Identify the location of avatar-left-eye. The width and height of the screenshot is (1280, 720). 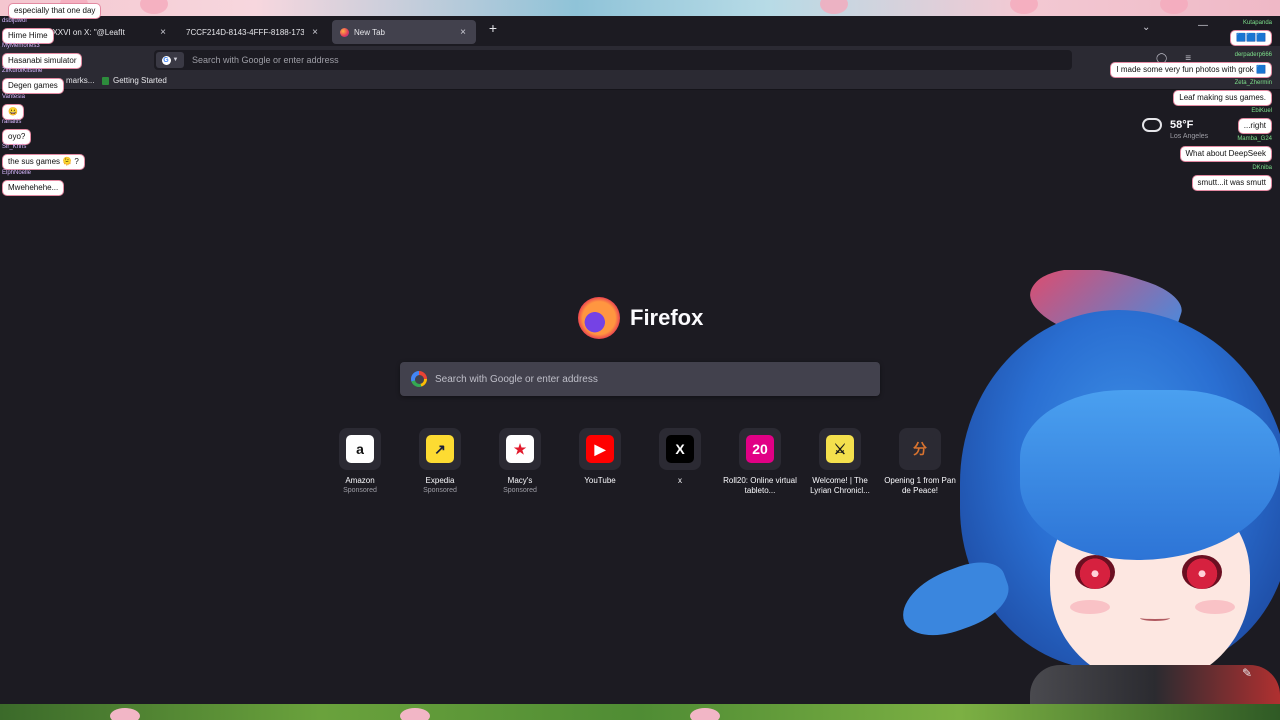
(1095, 572).